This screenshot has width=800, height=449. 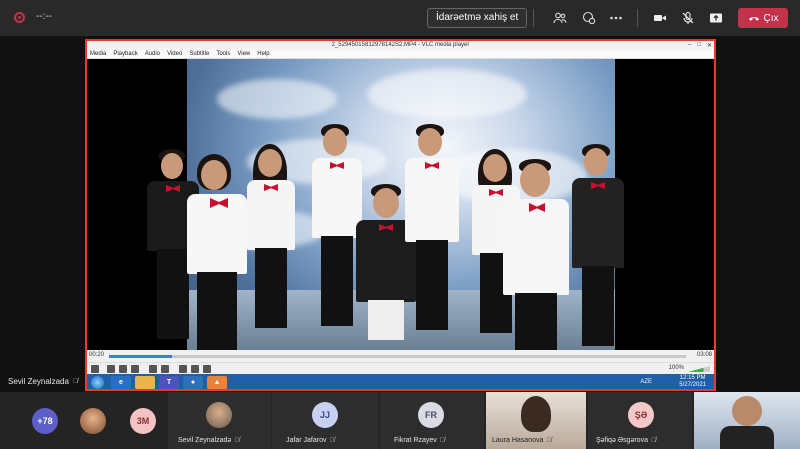 I want to click on participant-name-row: Jafar Jafarov 🎙̸, so click(x=310, y=440).